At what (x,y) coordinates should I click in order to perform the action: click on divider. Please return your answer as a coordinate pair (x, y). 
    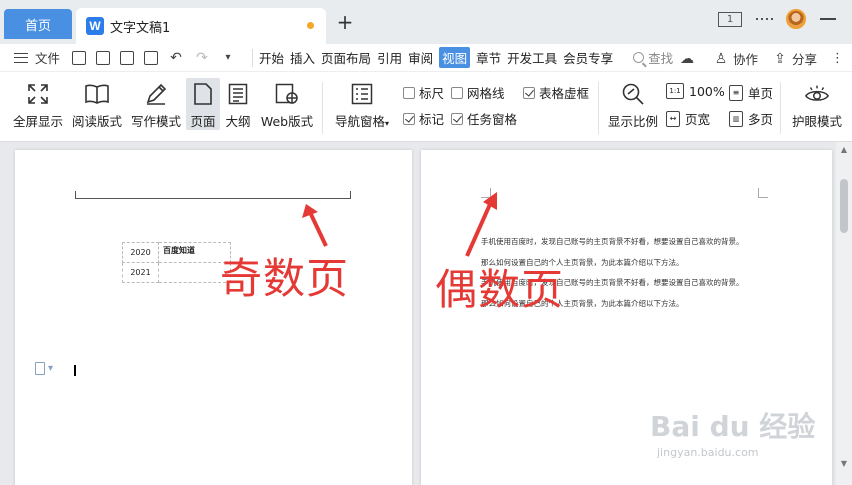
    Looking at the image, I should click on (253, 57).